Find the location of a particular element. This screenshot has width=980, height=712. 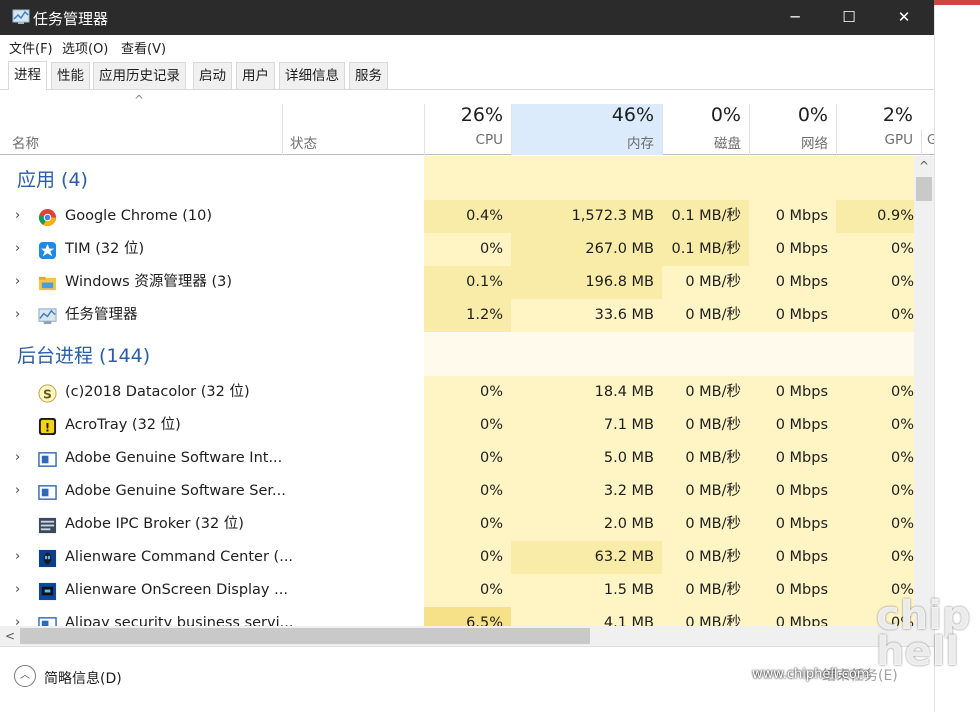

svg-text: S is located at coordinates (47, 394).